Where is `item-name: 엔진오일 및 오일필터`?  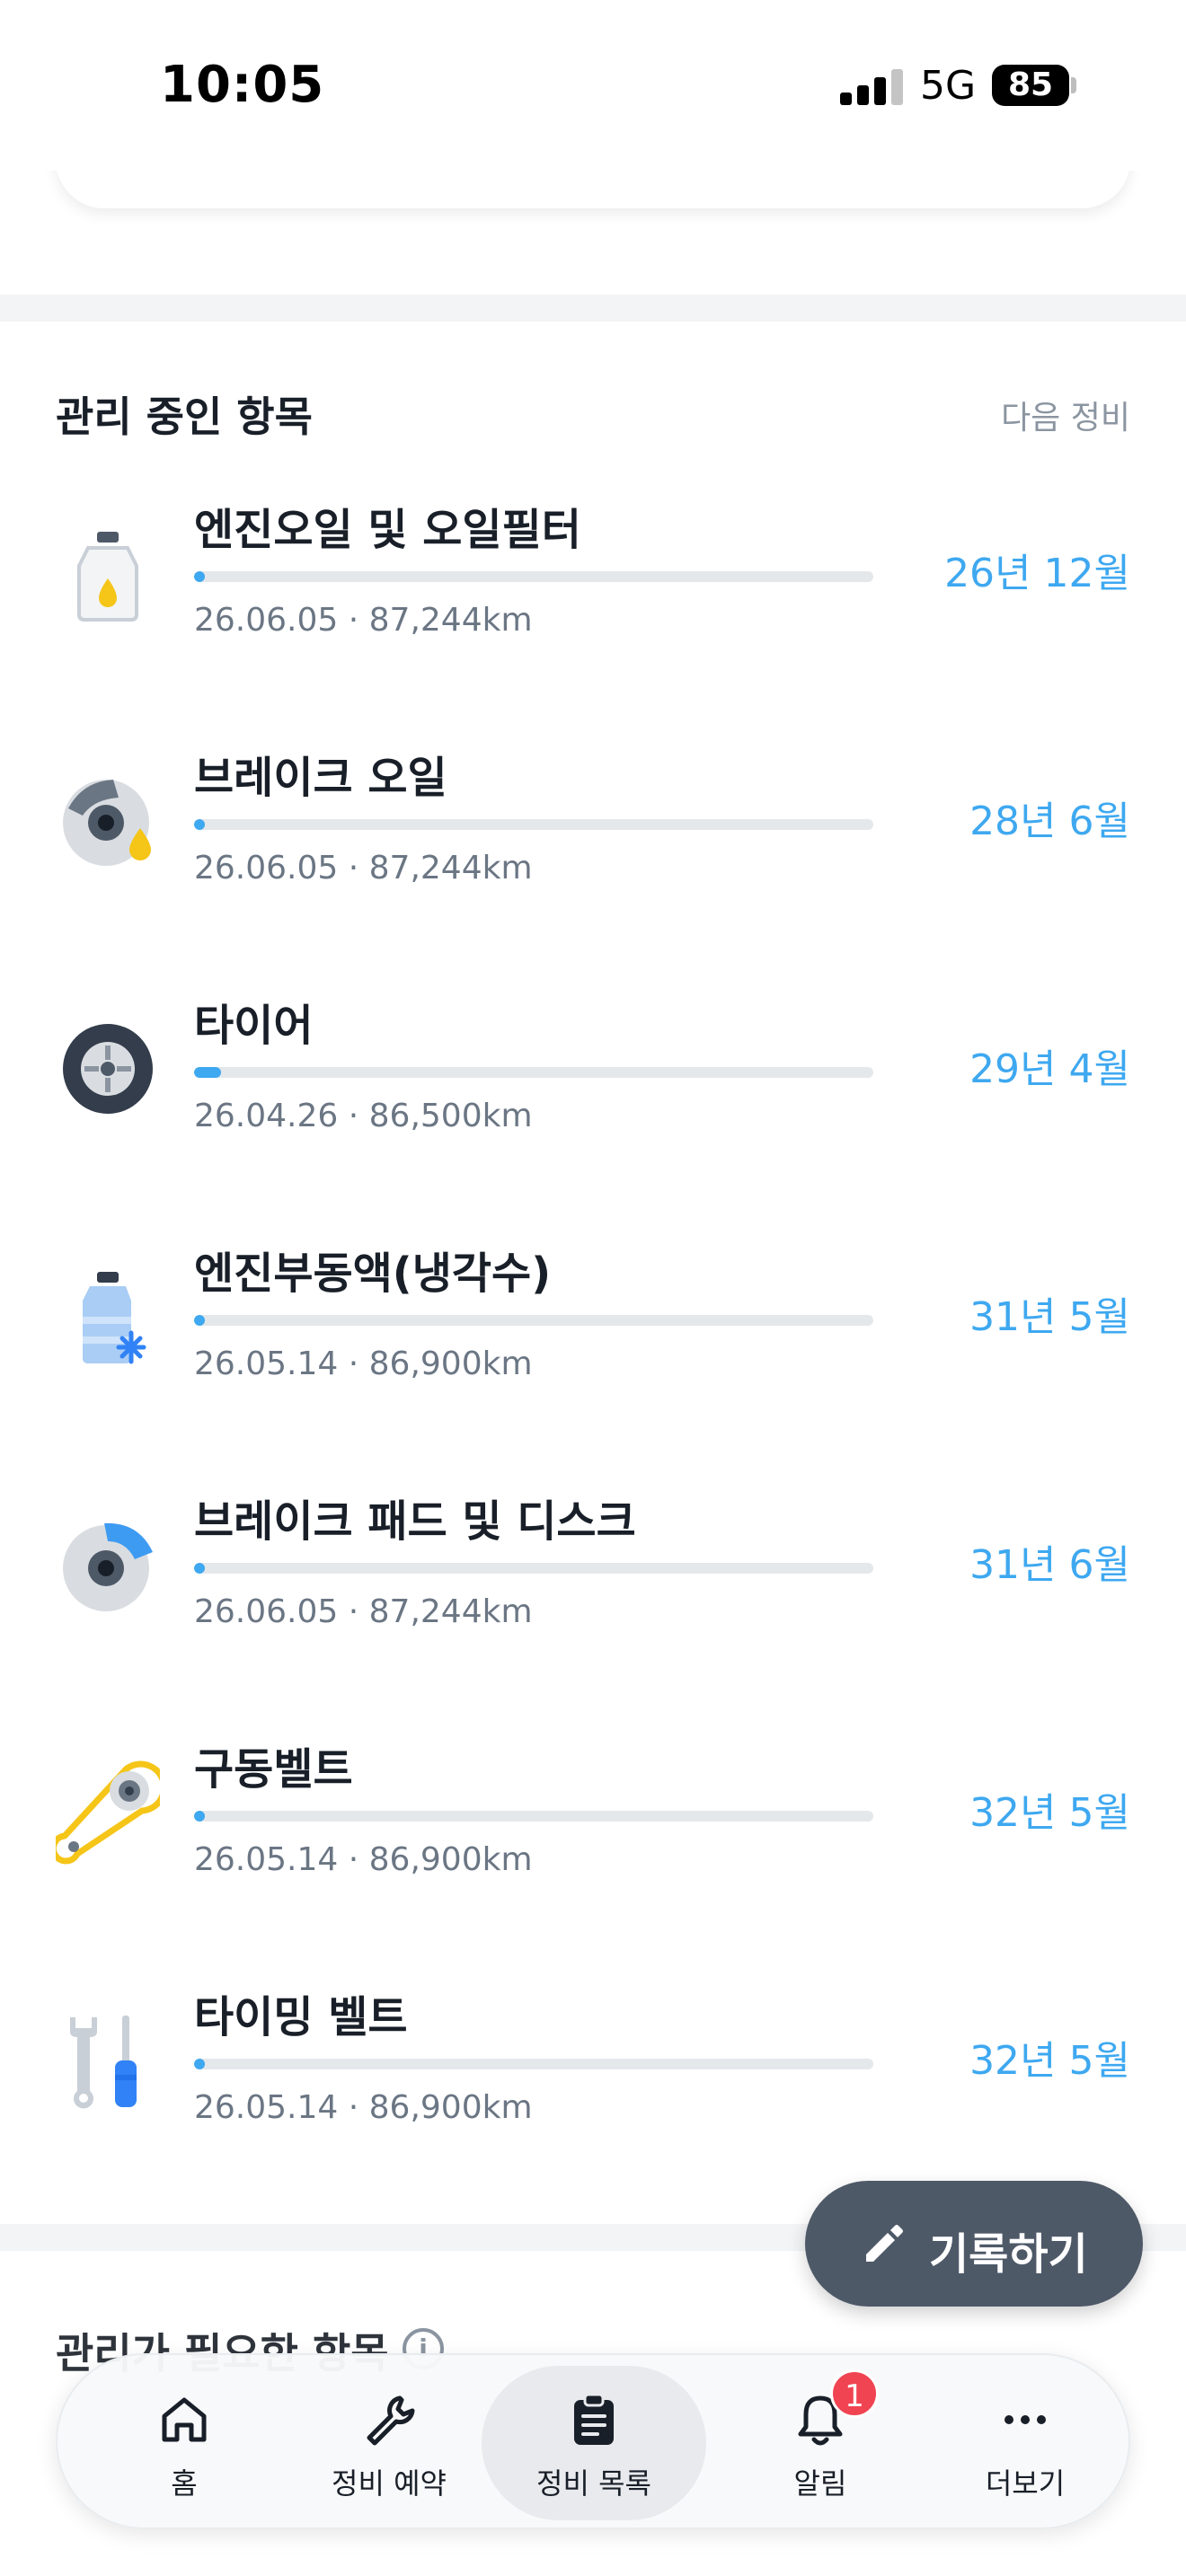
item-name: 엔진오일 및 오일필터 is located at coordinates (387, 530).